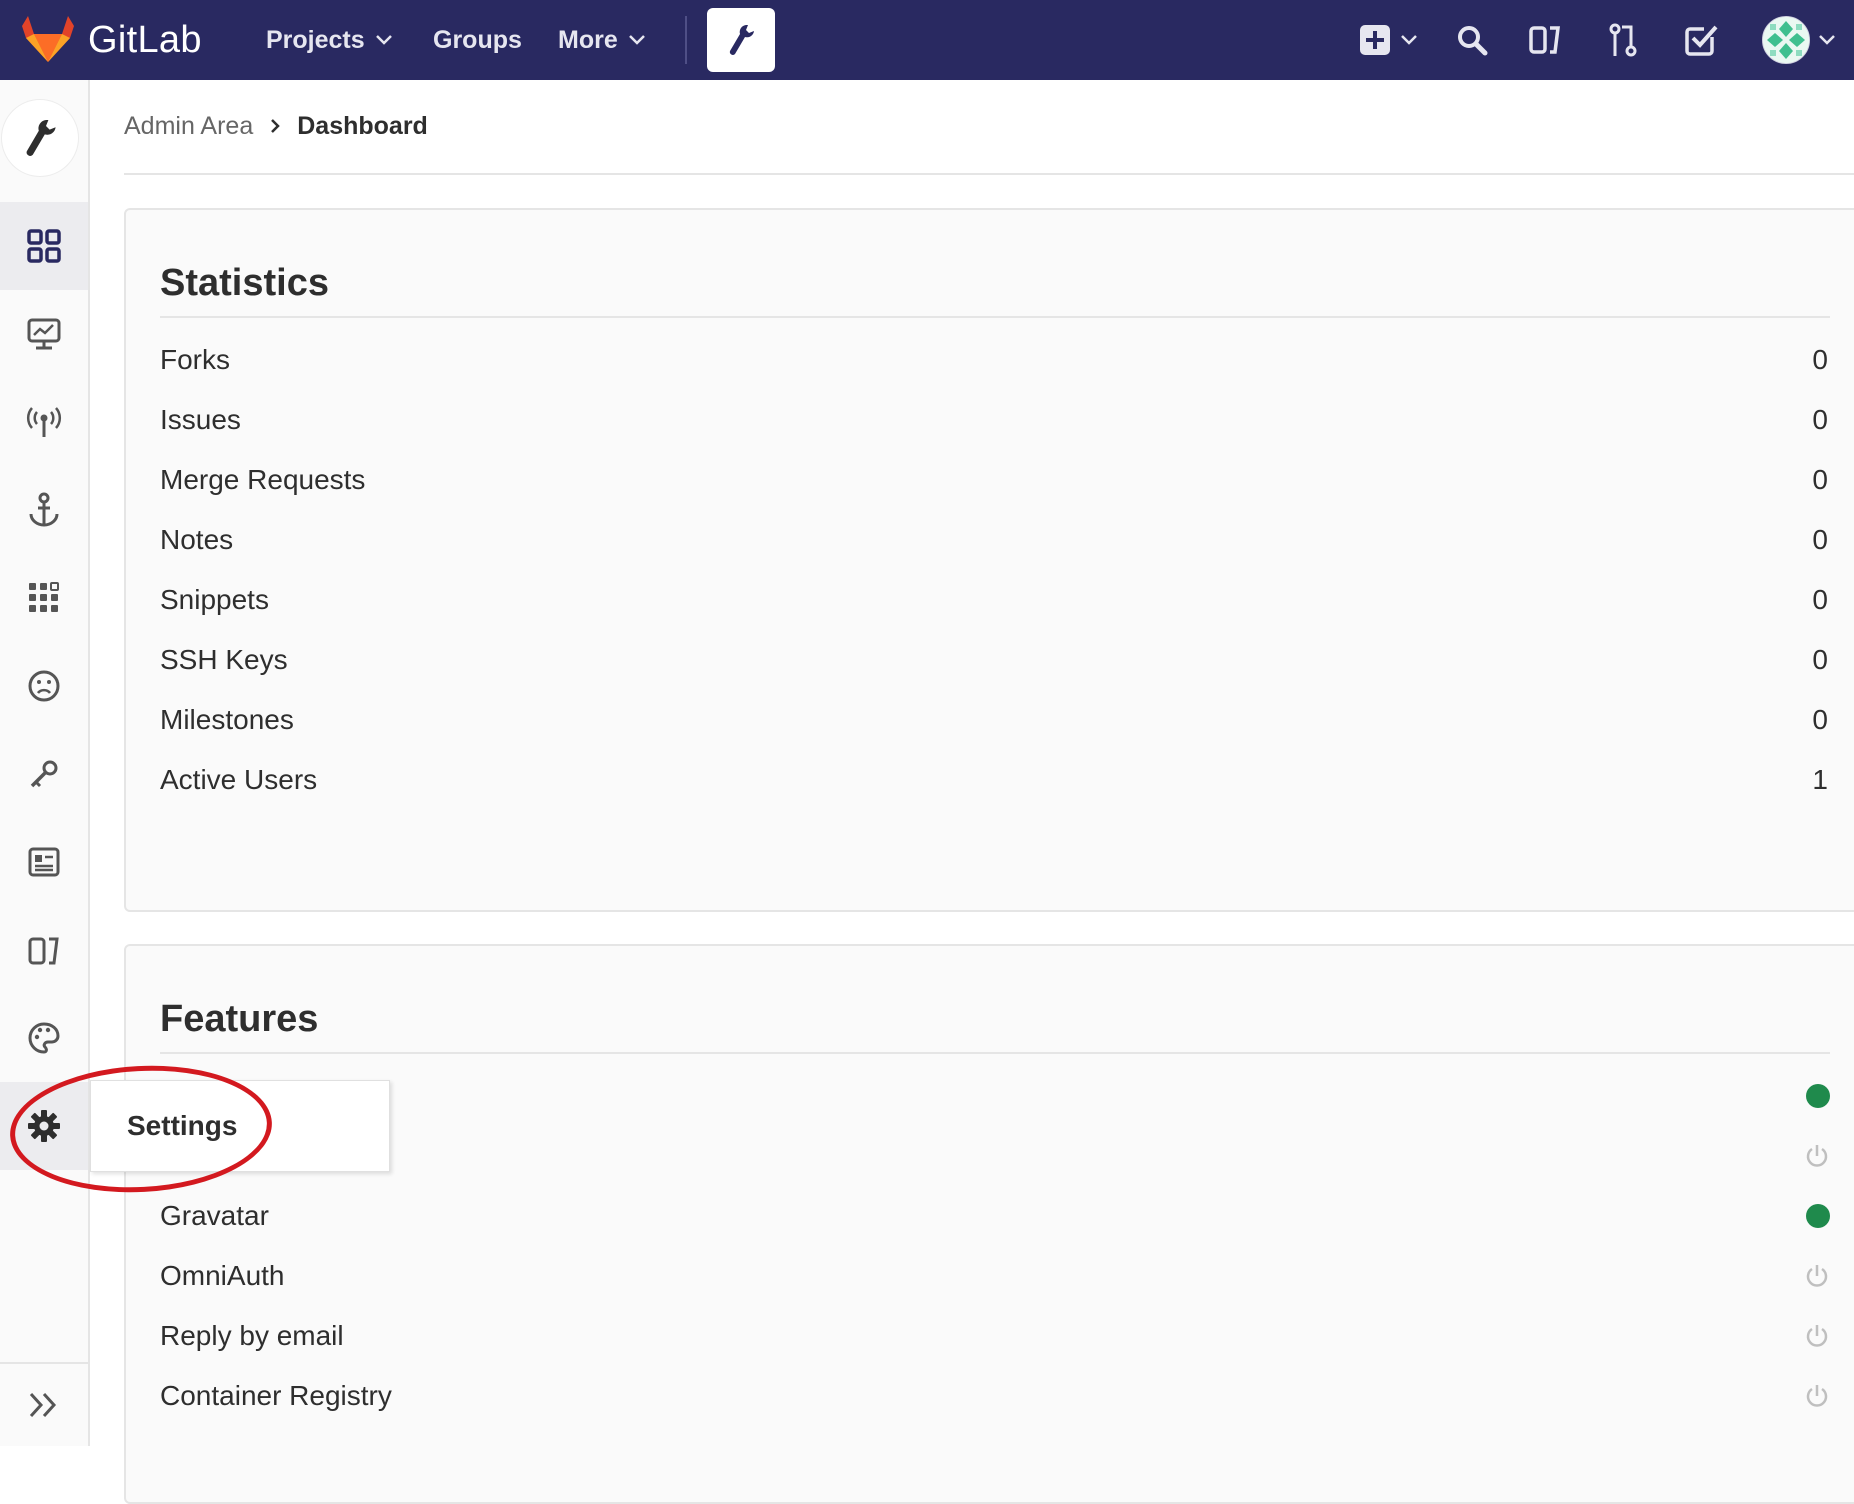 The image size is (1854, 1504). I want to click on stat-value: 1, so click(1820, 779).